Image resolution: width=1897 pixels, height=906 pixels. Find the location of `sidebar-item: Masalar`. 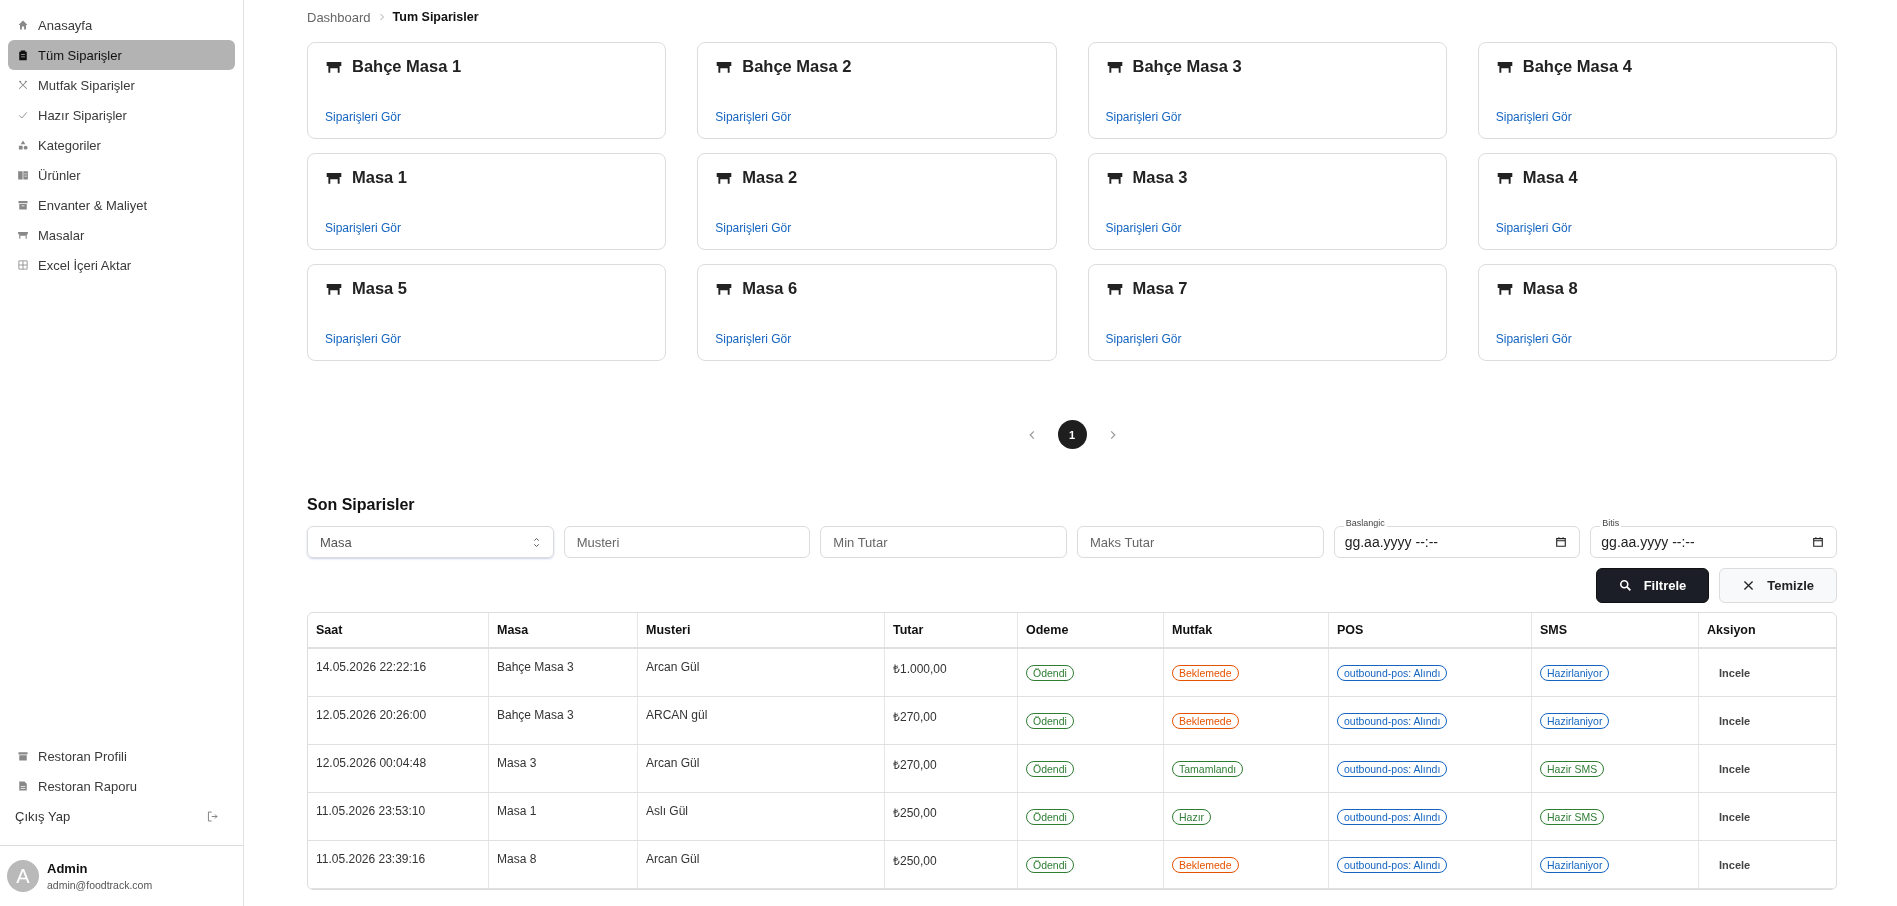

sidebar-item: Masalar is located at coordinates (121, 235).